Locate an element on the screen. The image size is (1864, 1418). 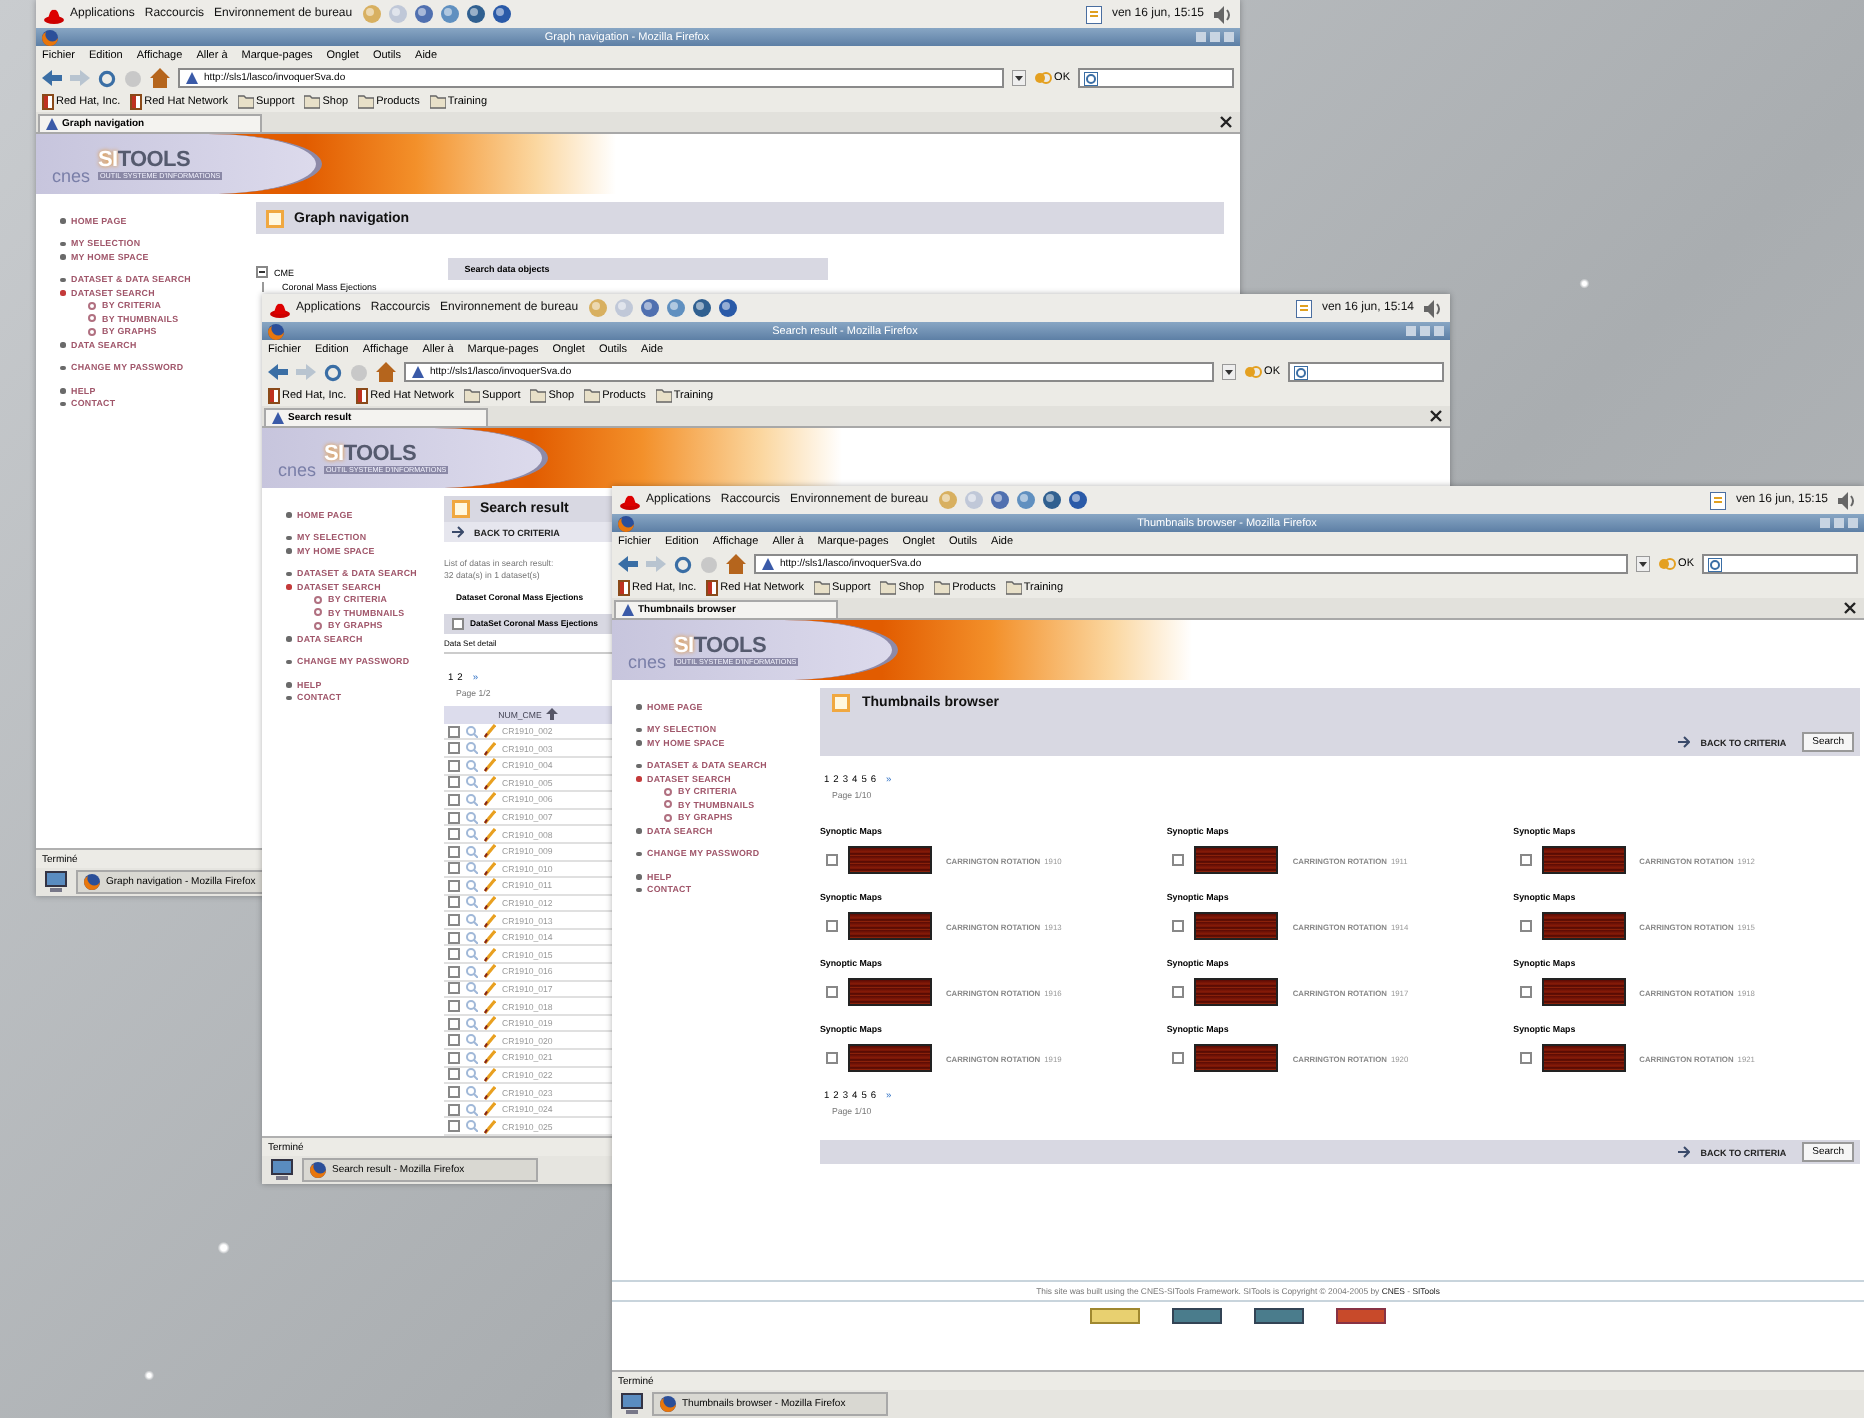
collapse-icon is located at coordinates (262, 272).